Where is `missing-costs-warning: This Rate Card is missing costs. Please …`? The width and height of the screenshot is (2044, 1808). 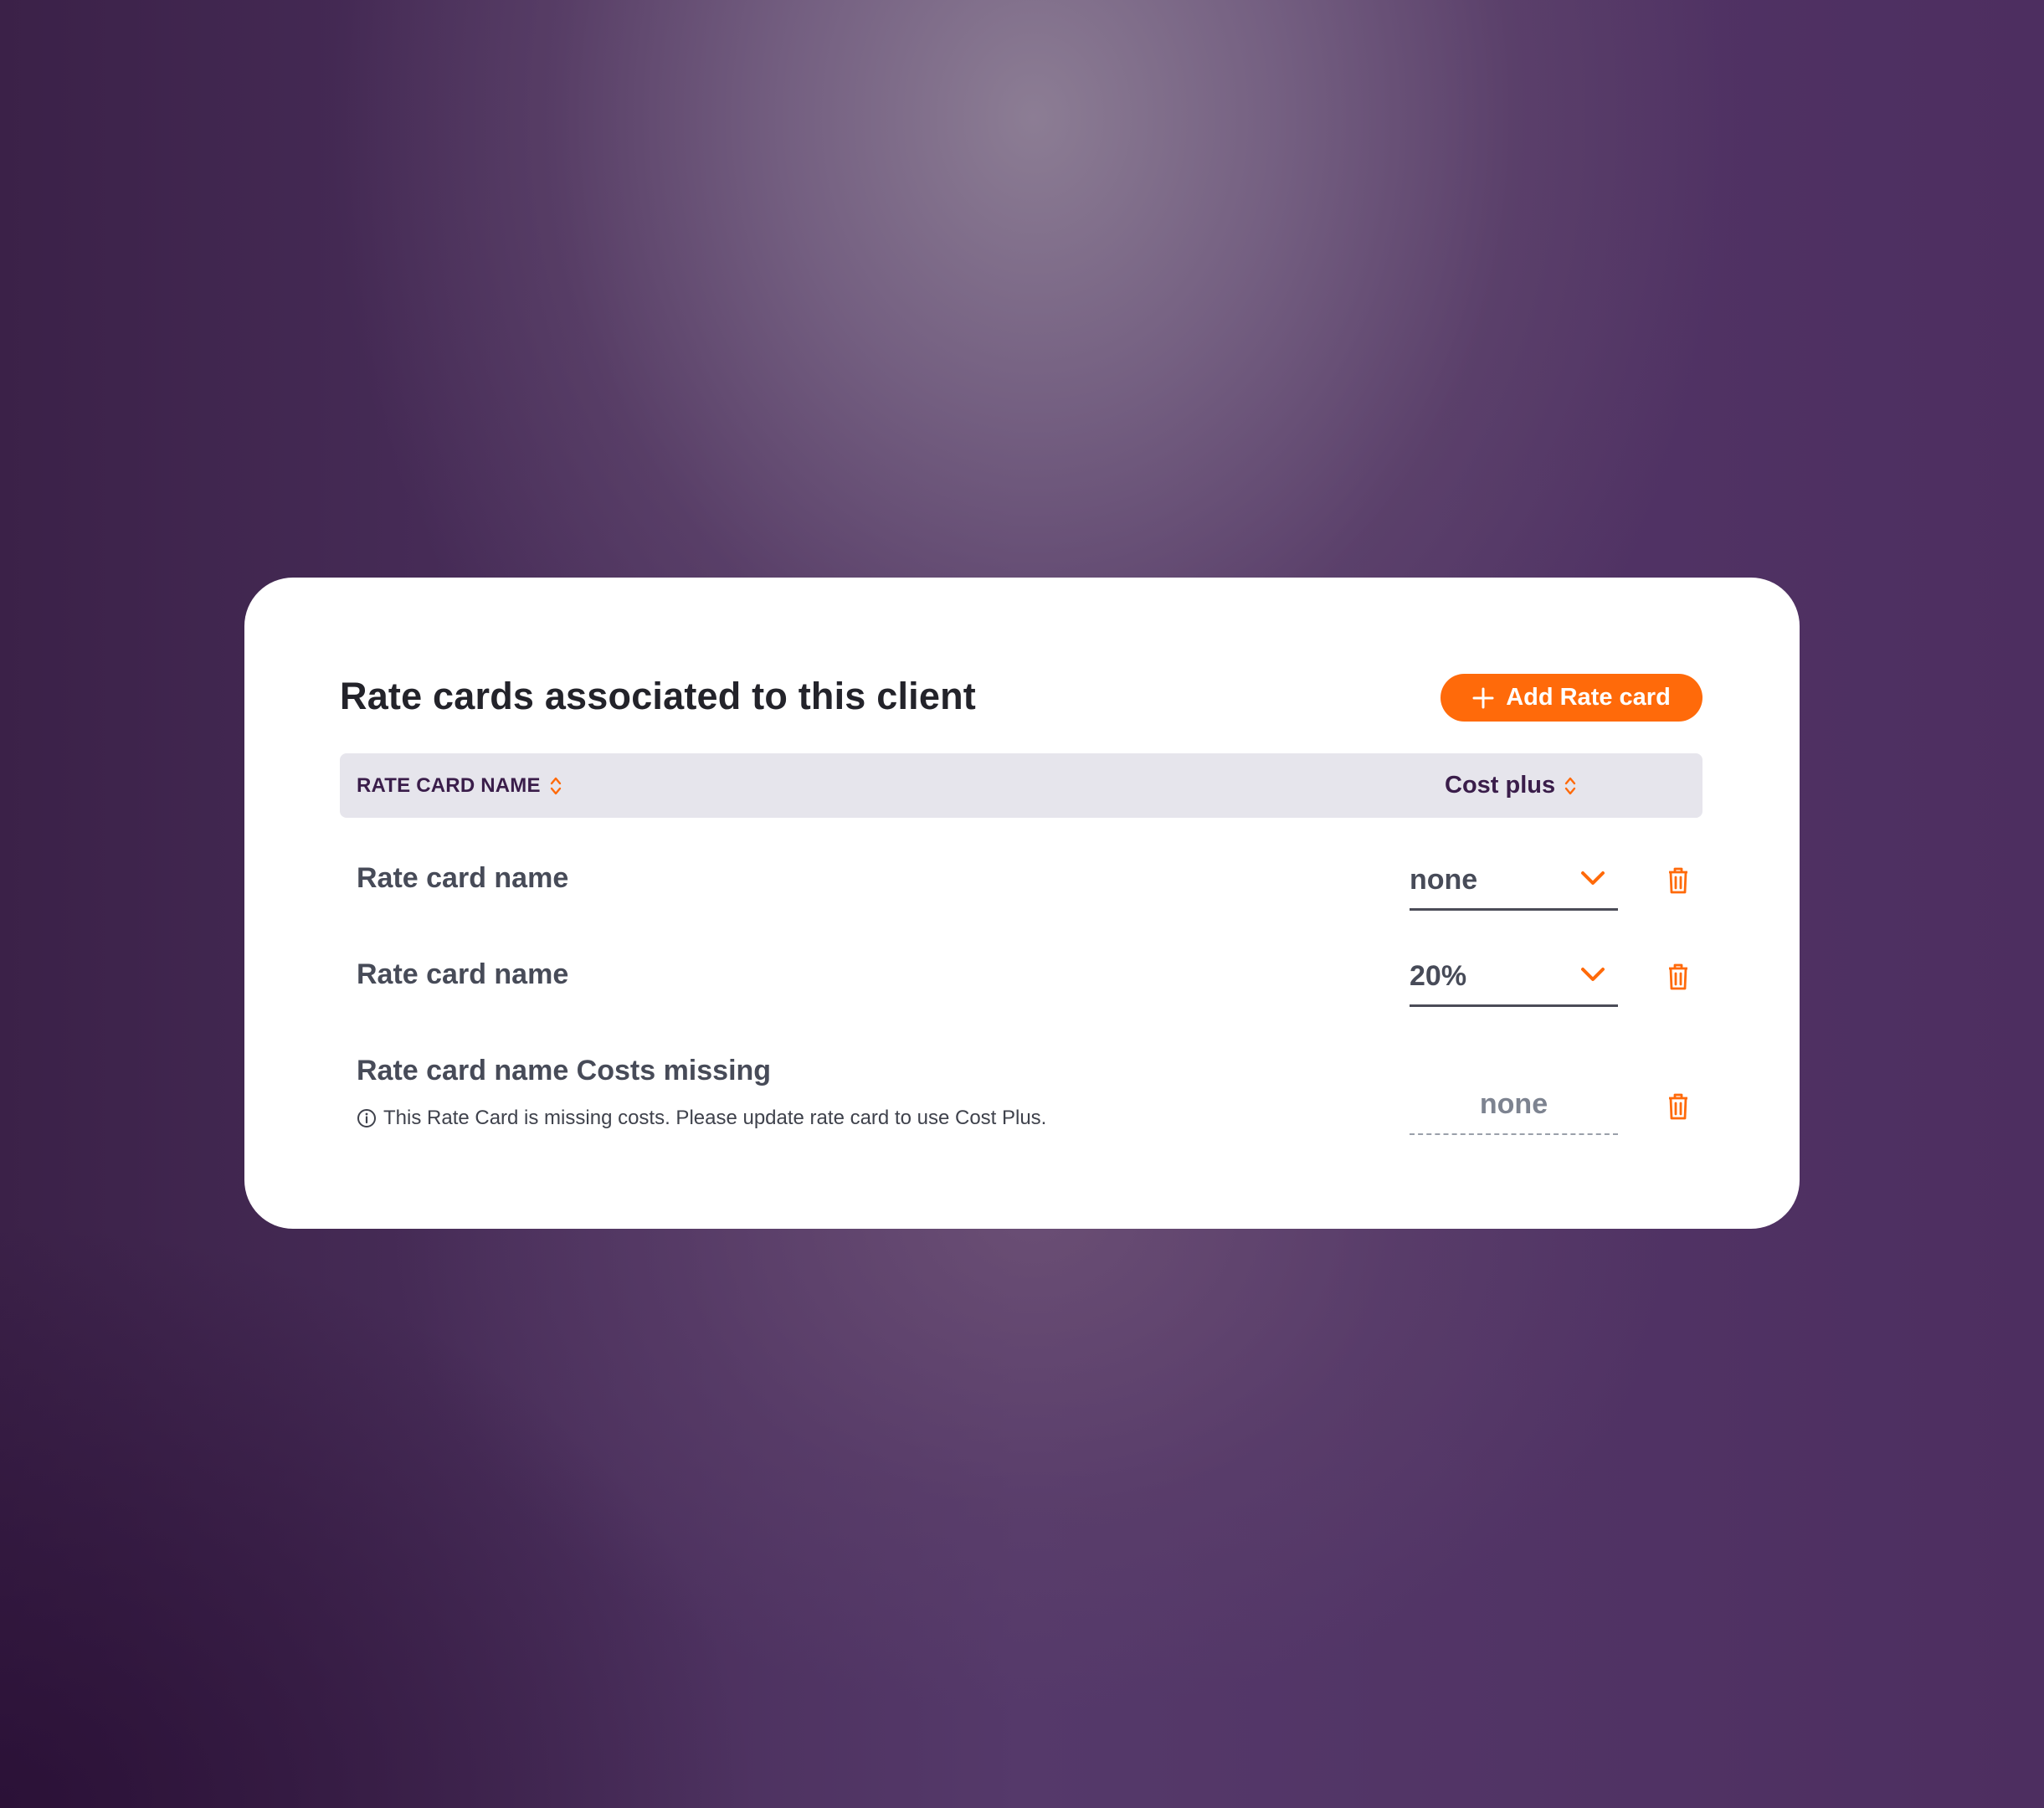 missing-costs-warning: This Rate Card is missing costs. Please … is located at coordinates (701, 1119).